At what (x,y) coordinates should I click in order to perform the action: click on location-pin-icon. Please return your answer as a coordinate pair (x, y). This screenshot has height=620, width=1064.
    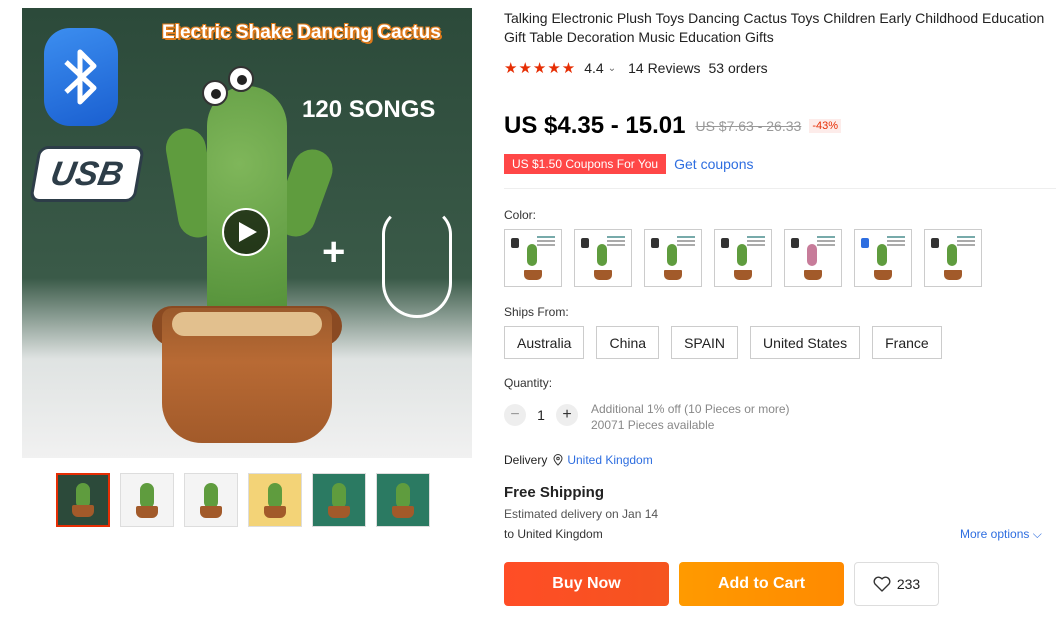
    Looking at the image, I should click on (558, 460).